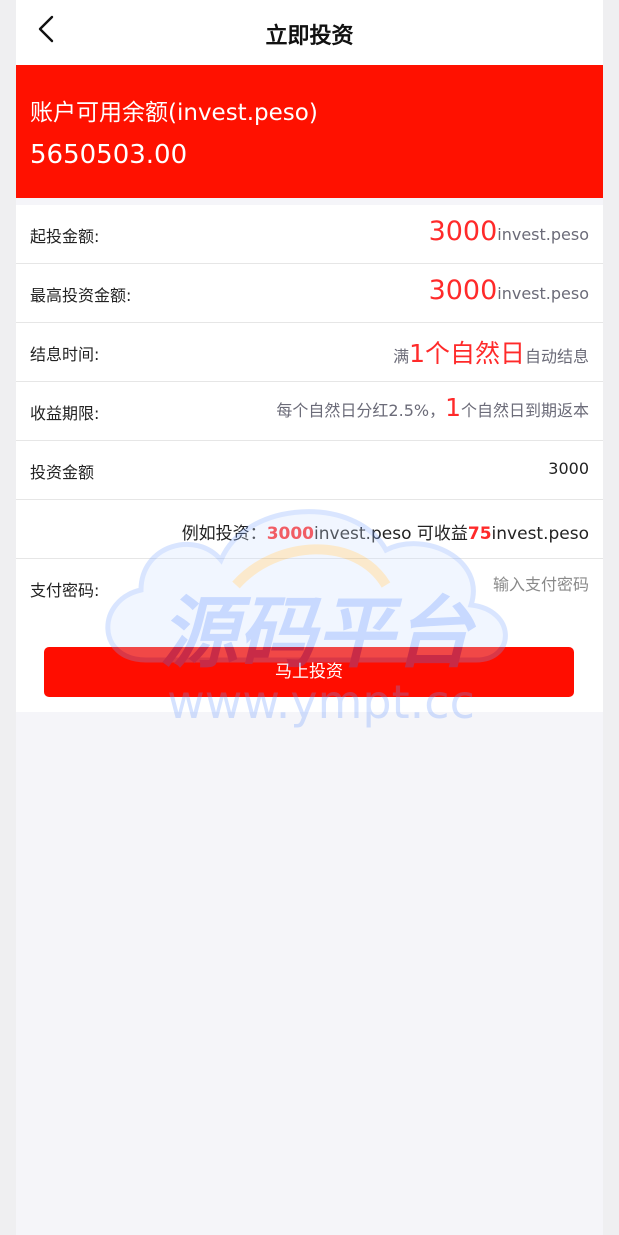 The image size is (619, 1235). I want to click on balance-label: 账户可用余额(invest.peso), so click(174, 113).